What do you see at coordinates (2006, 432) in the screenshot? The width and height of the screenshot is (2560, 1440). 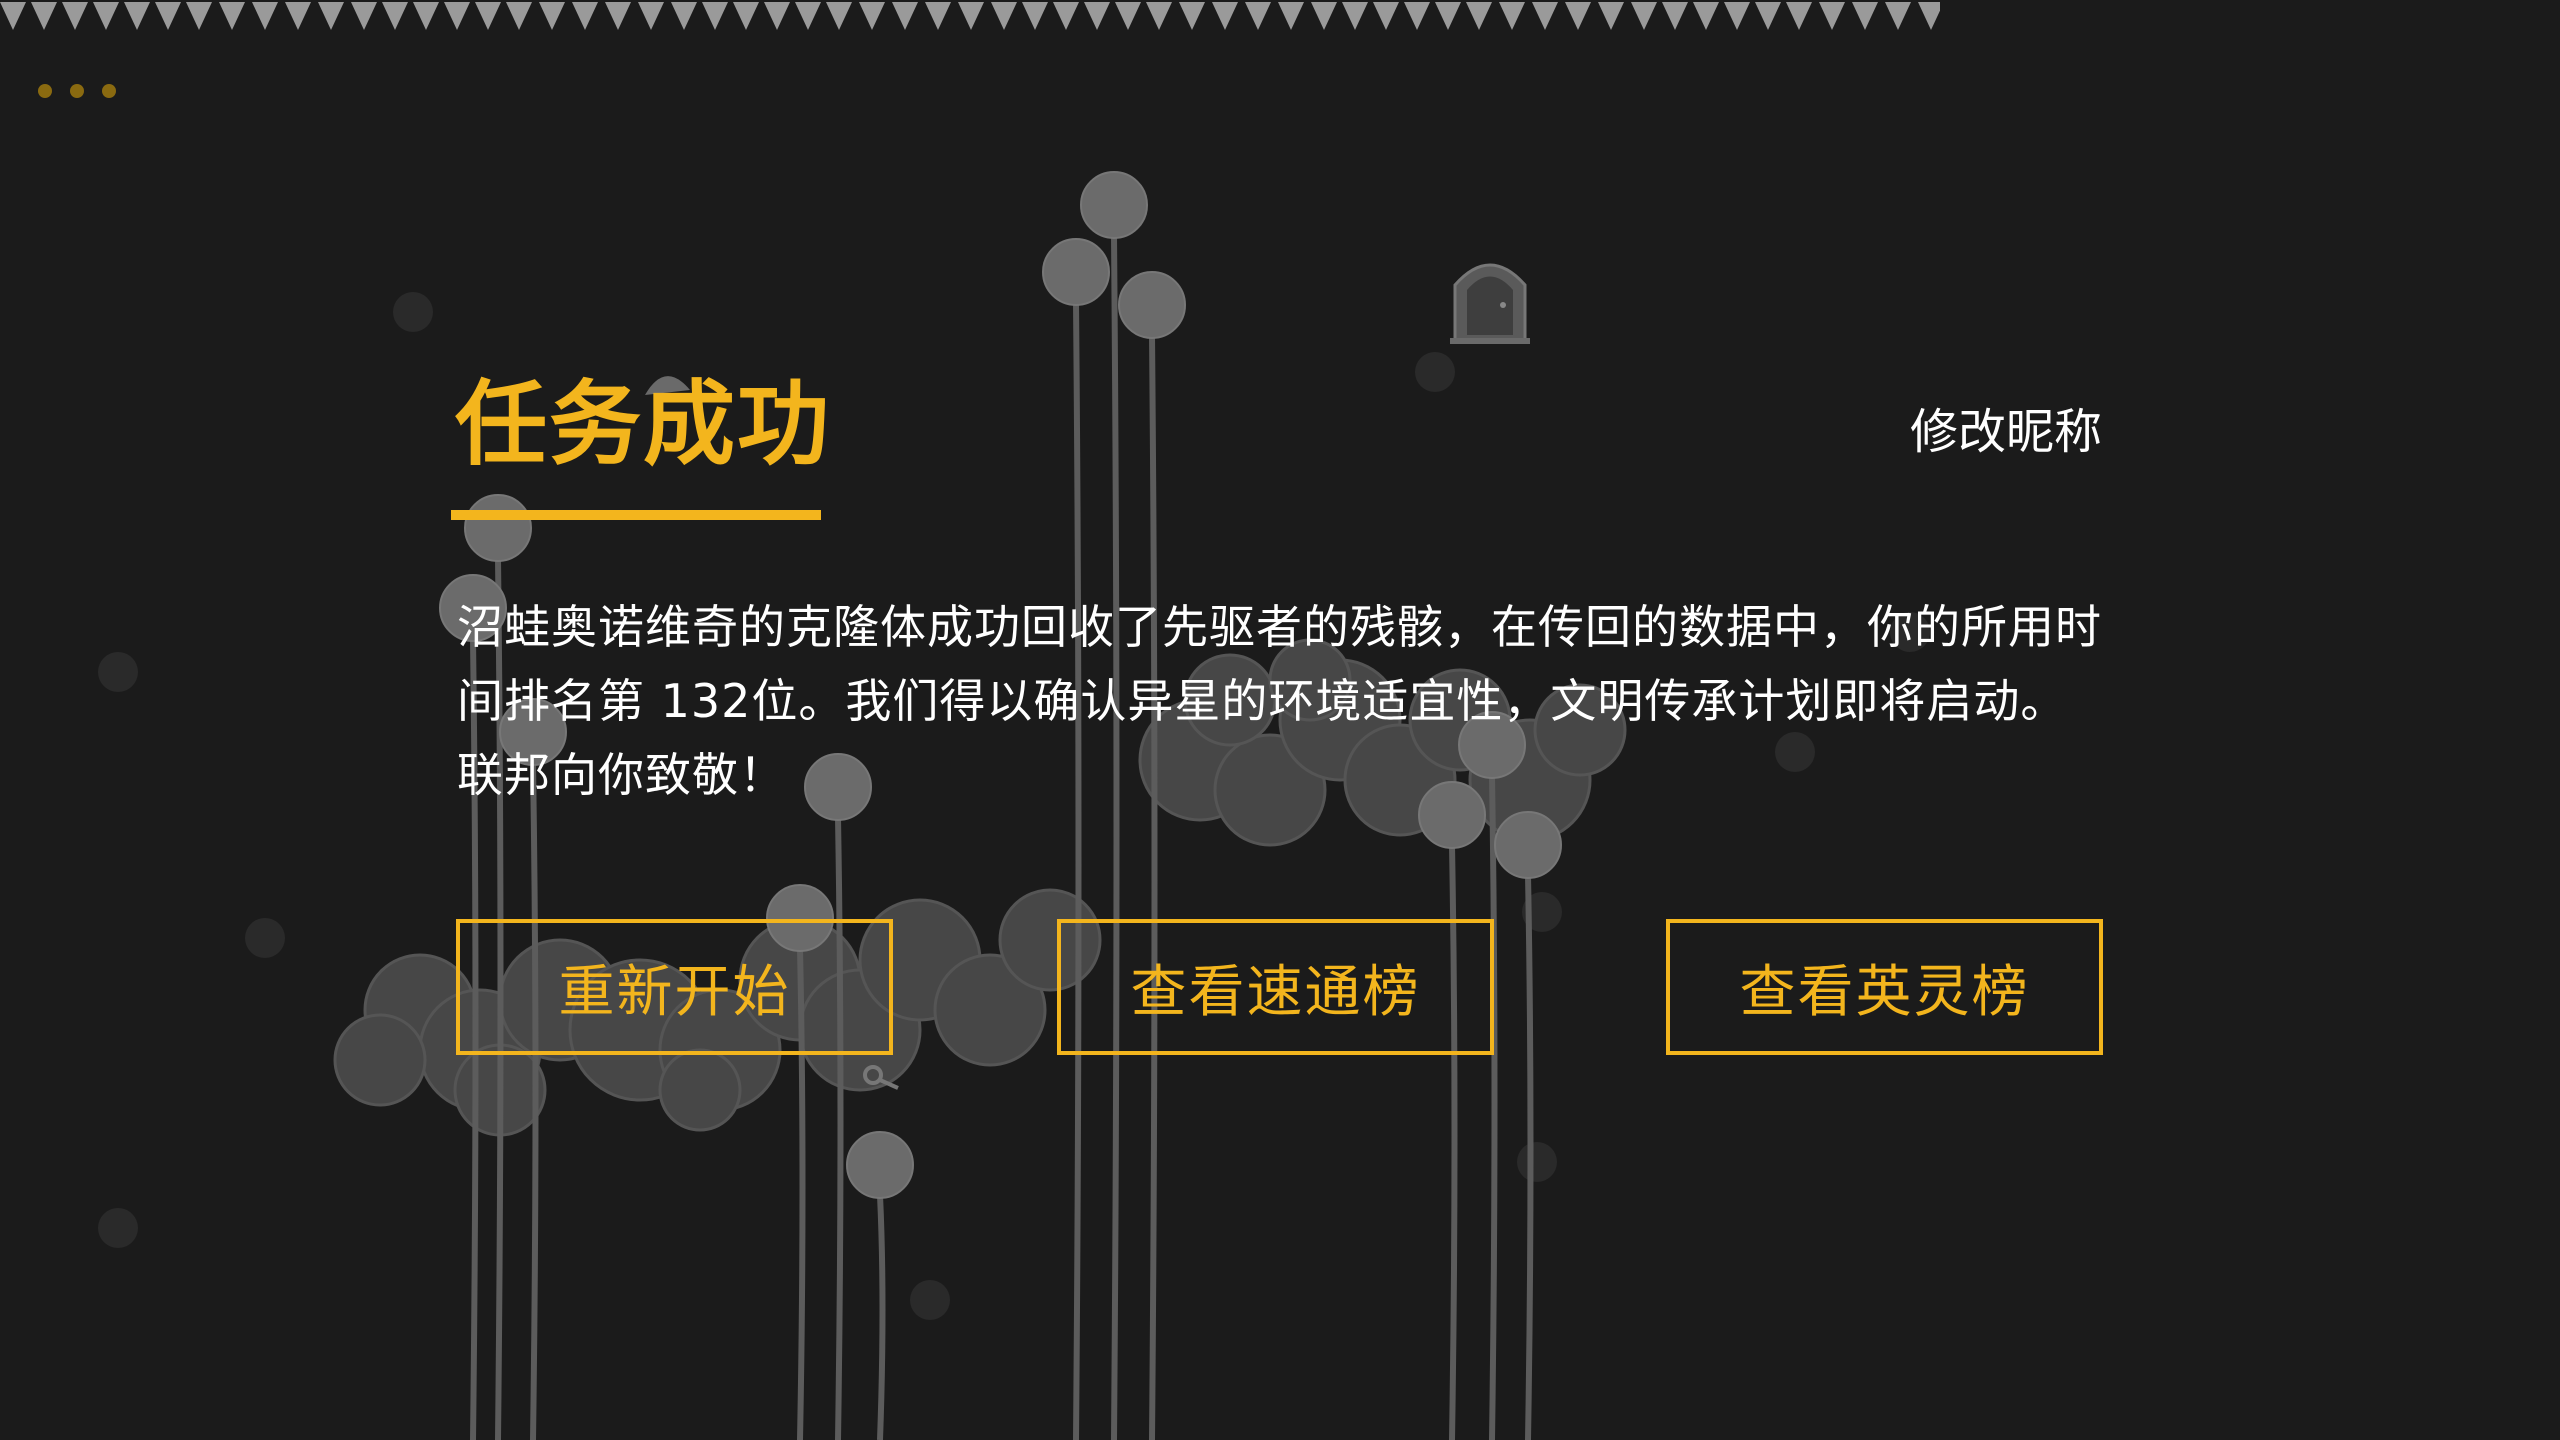 I see `rename-button: 修改昵称` at bounding box center [2006, 432].